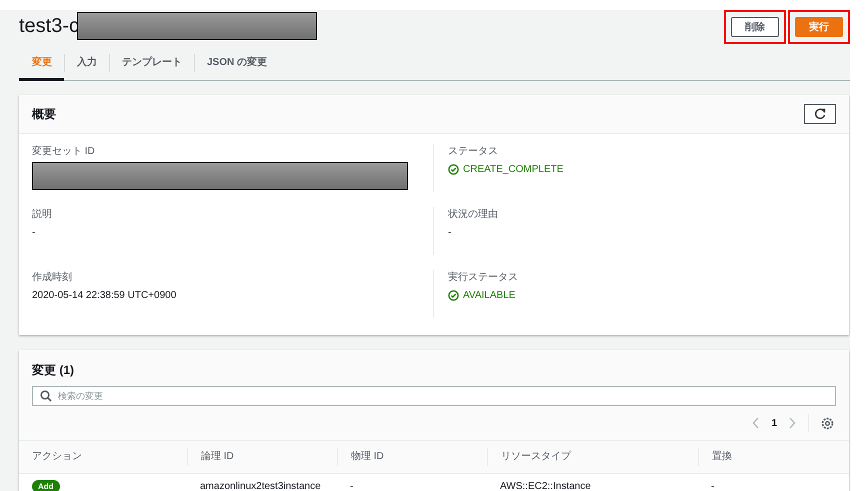 Image resolution: width=867 pixels, height=491 pixels. I want to click on table-cell: amazonlinux2test3instance, so click(260, 485).